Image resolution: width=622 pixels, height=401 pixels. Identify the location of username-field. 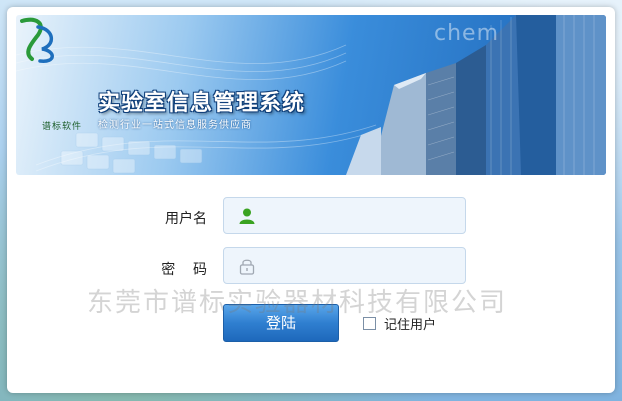
(344, 216).